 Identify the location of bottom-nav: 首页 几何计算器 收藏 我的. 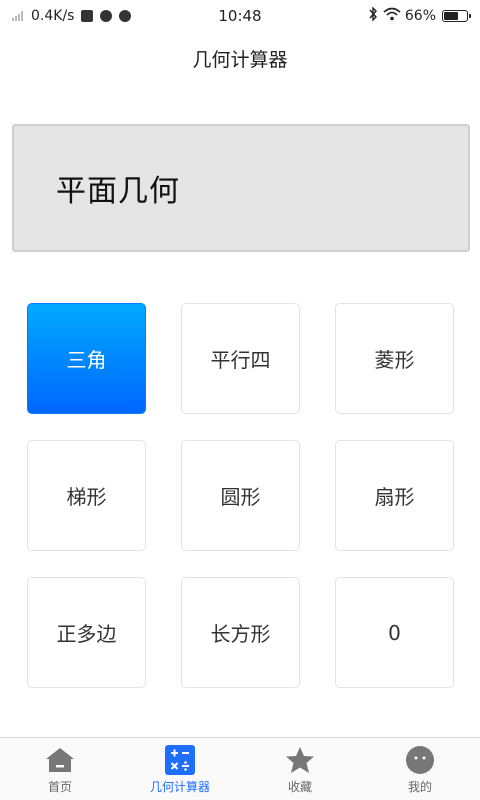
(240, 768).